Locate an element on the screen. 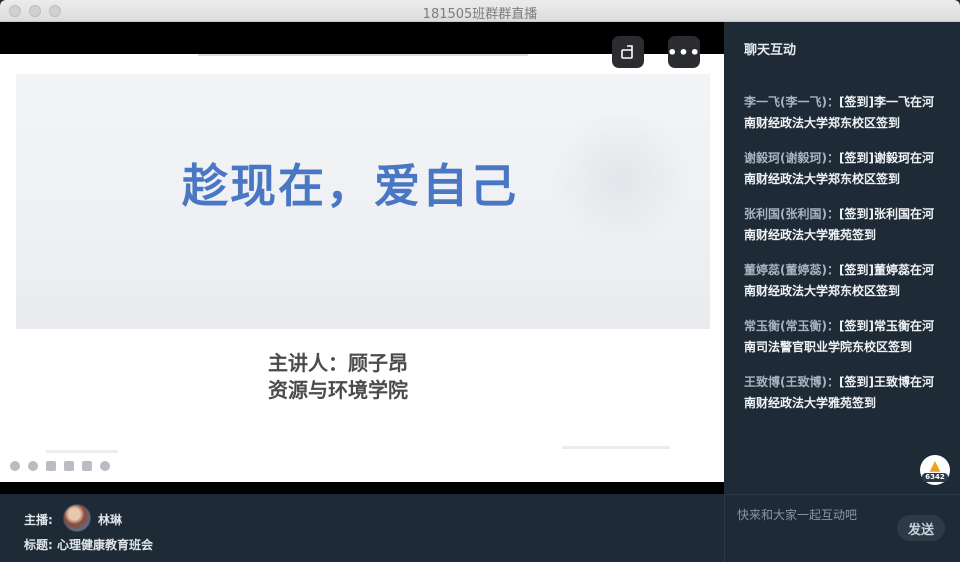 The height and width of the screenshot is (562, 960). chat-header: 聊天互动 is located at coordinates (770, 50).